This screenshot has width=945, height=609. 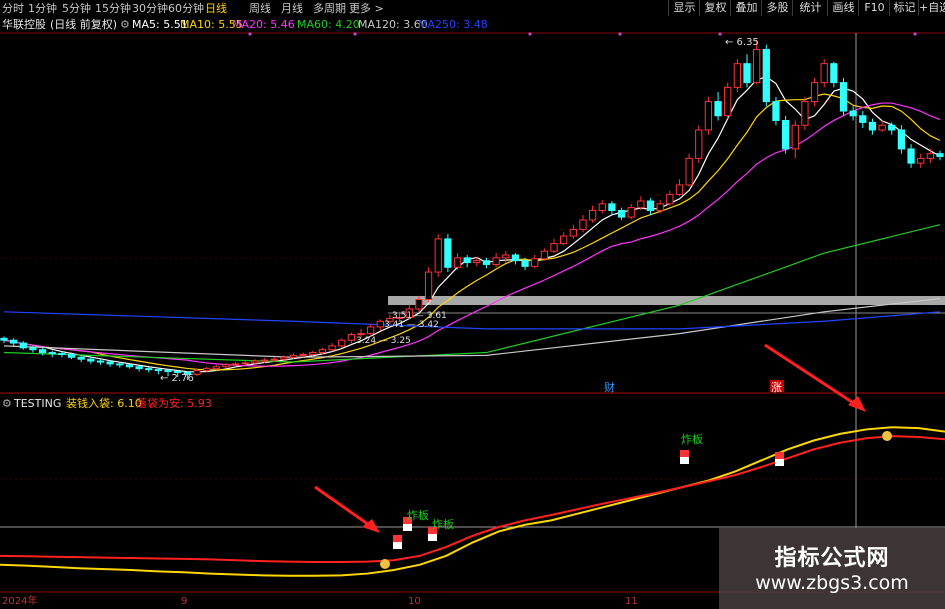 I want to click on ma250-line, so click(x=472, y=320).